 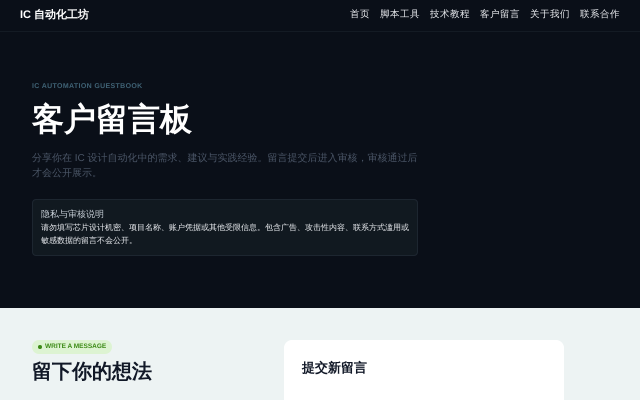 I want to click on section-heading: 留下你的想法, so click(x=92, y=372).